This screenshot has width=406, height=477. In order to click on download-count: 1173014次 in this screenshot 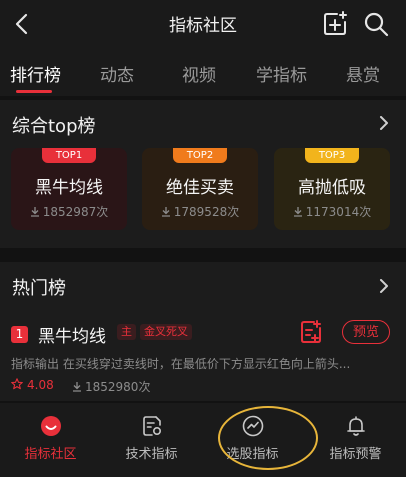, I will do `click(332, 211)`.